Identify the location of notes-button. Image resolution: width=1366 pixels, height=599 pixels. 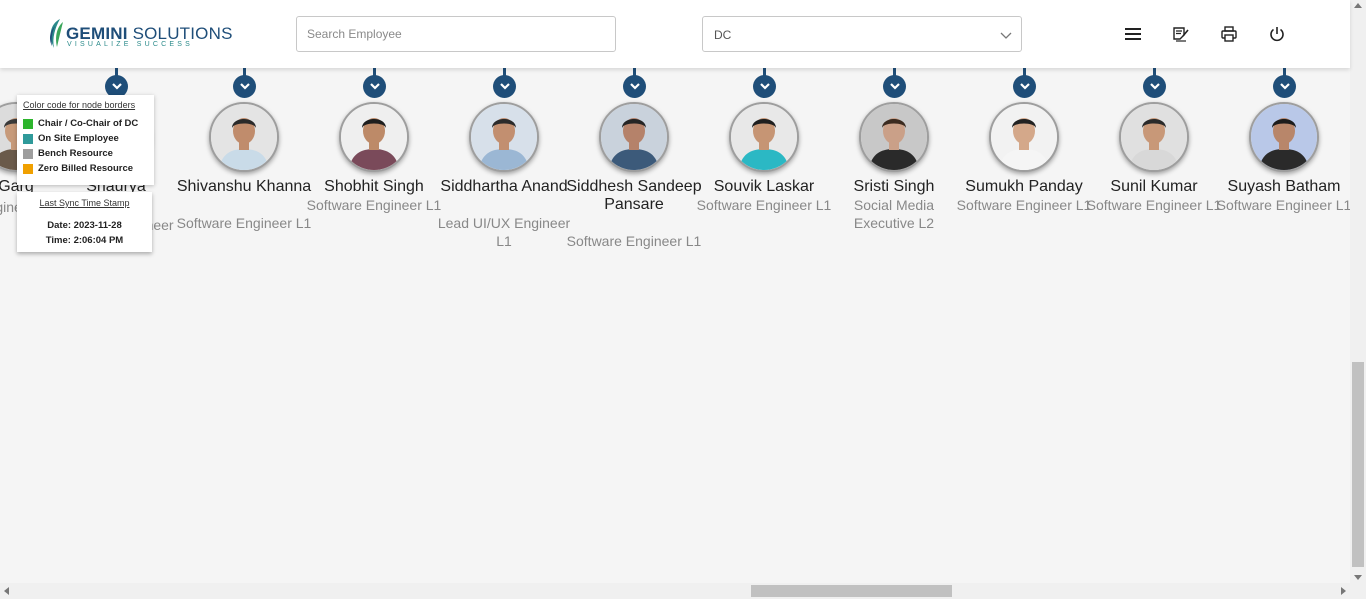
(1181, 34).